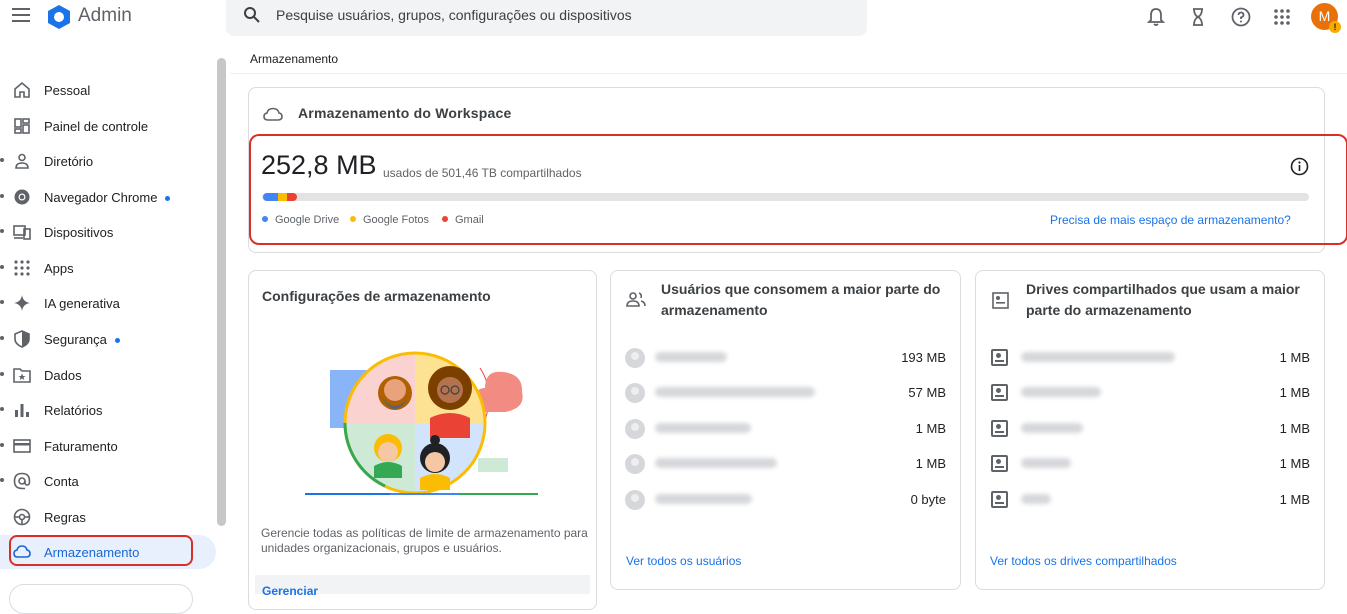  What do you see at coordinates (22, 126) in the screenshot?
I see `dashboard-icon` at bounding box center [22, 126].